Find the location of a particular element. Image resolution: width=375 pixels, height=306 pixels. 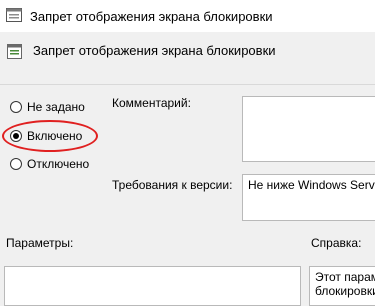

radio-not-configured: Не задано is located at coordinates (47, 107).